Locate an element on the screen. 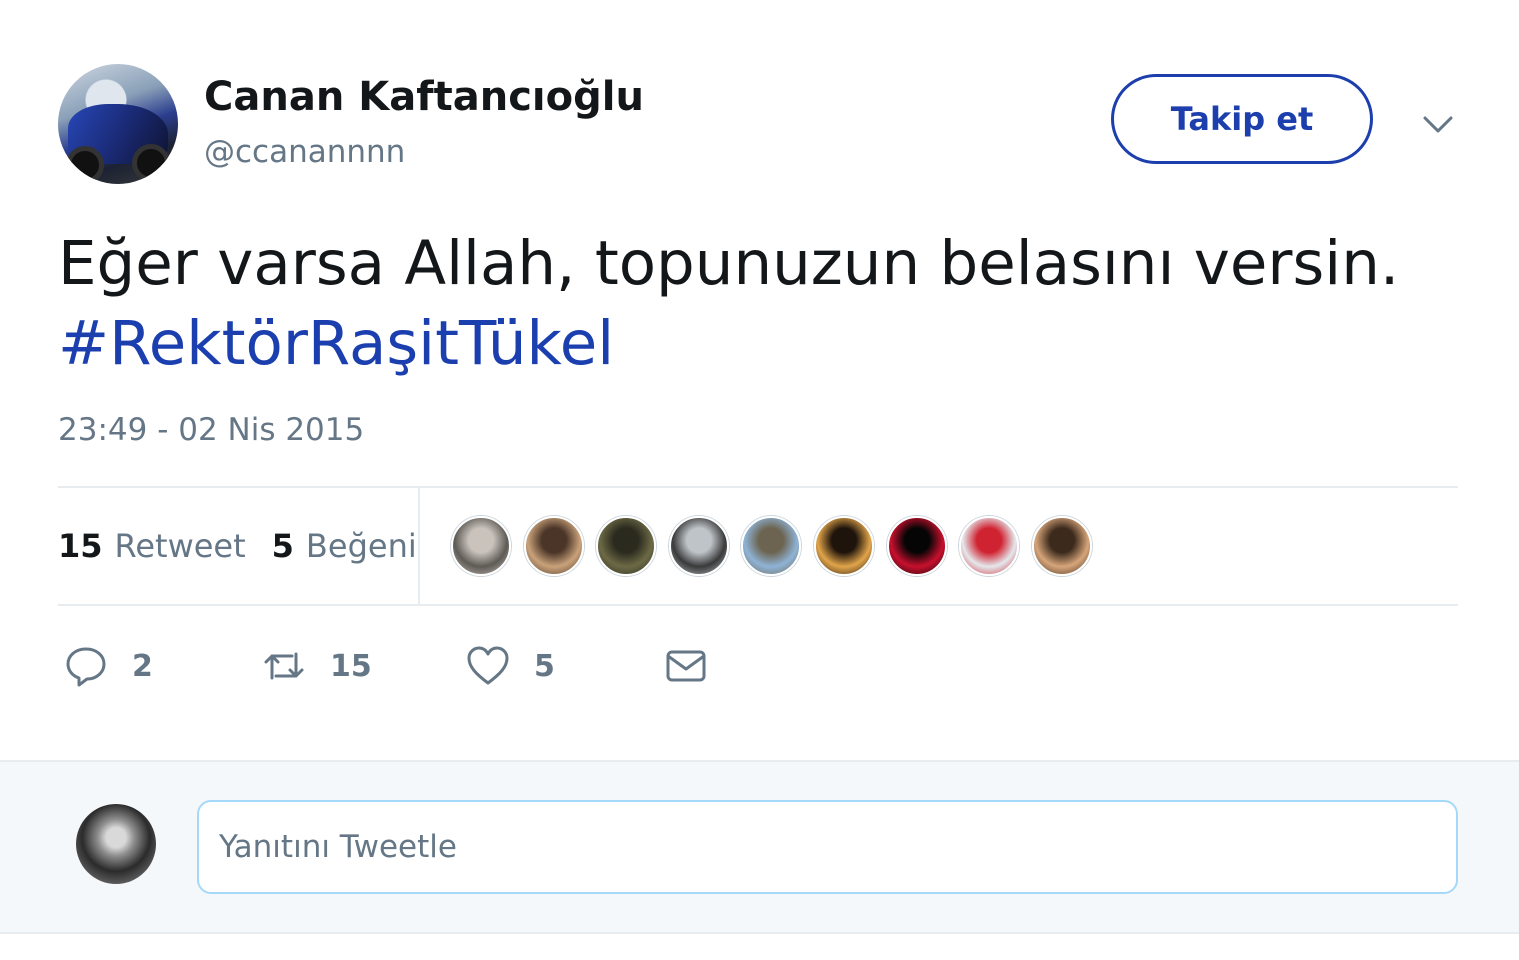 The image size is (1519, 960). retweet-stat: 15 Retweet is located at coordinates (152, 546).